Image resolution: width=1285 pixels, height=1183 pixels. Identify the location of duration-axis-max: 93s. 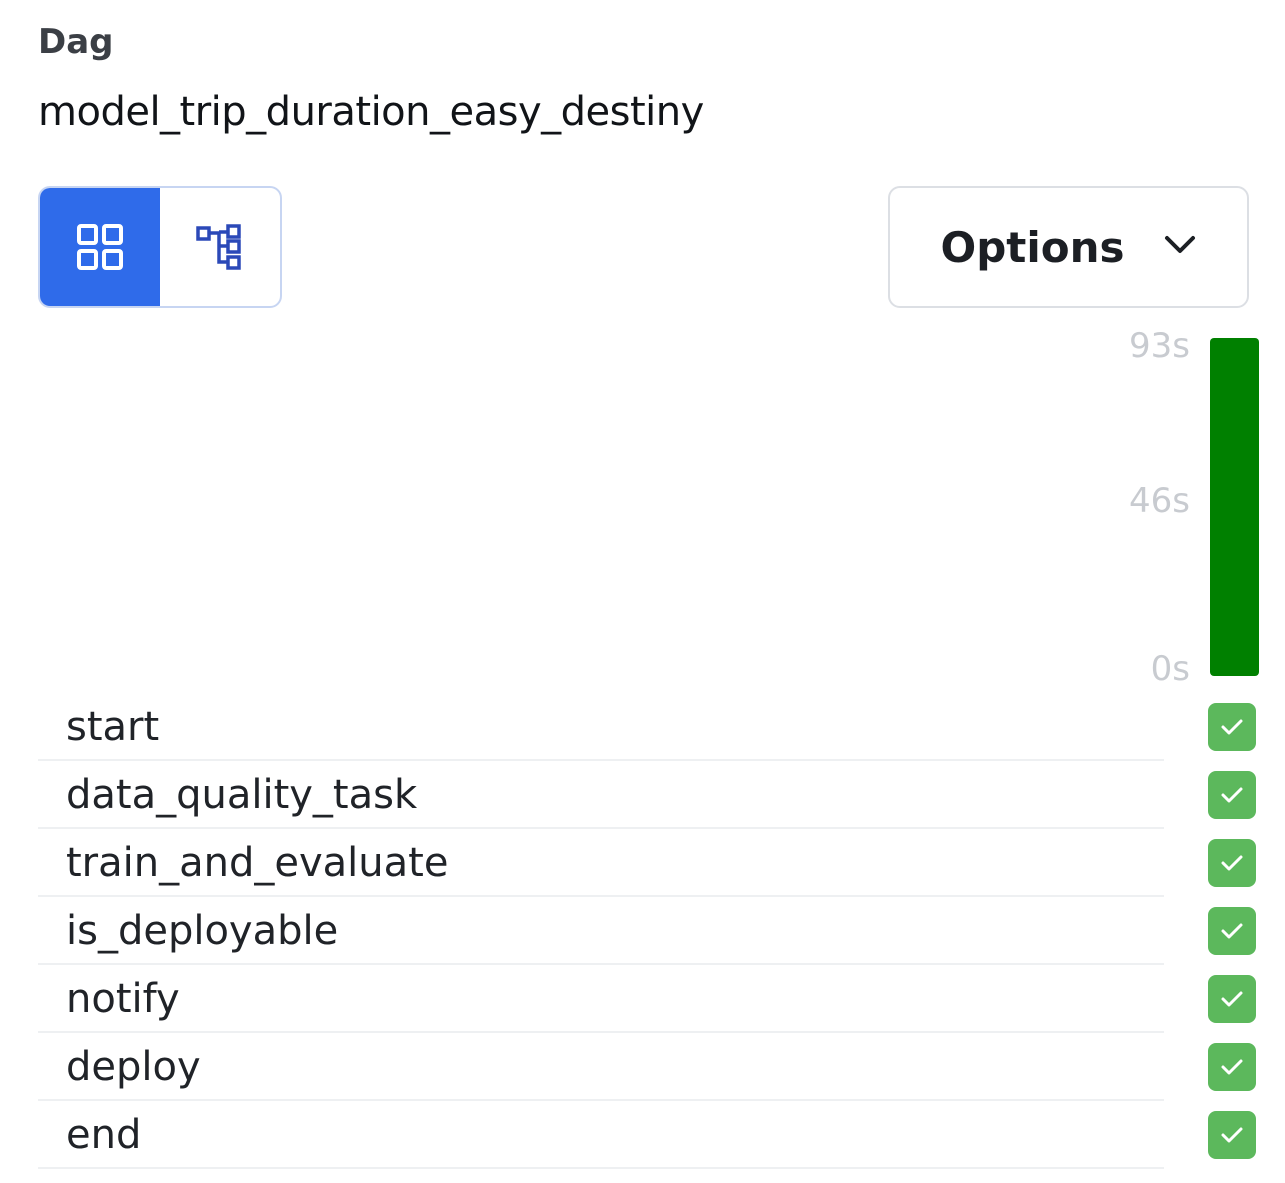
(1159, 346).